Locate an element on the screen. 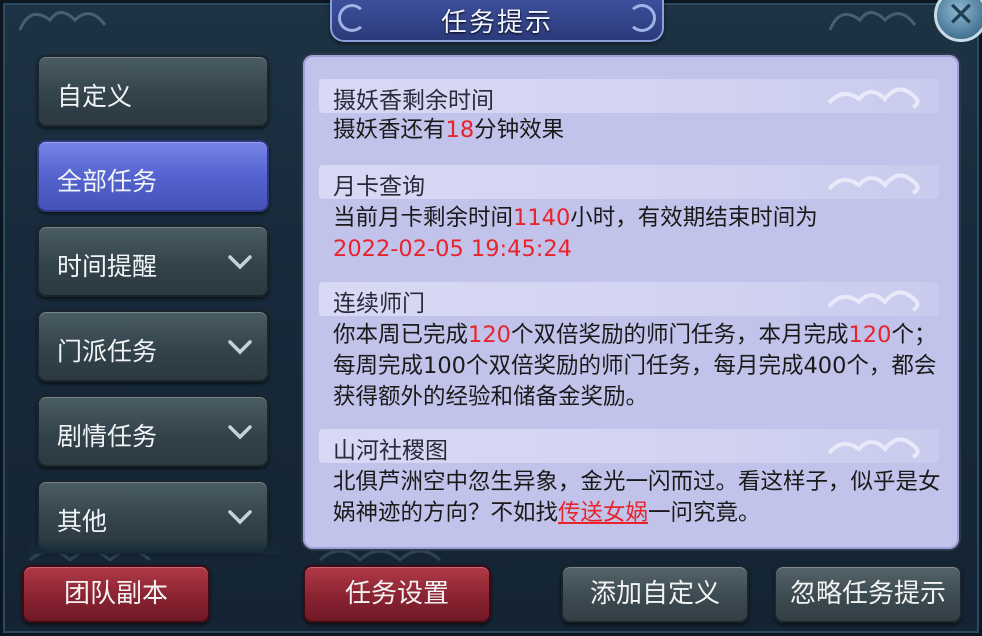 The height and width of the screenshot is (636, 982). task-settings-button: 任务设置 is located at coordinates (397, 594).